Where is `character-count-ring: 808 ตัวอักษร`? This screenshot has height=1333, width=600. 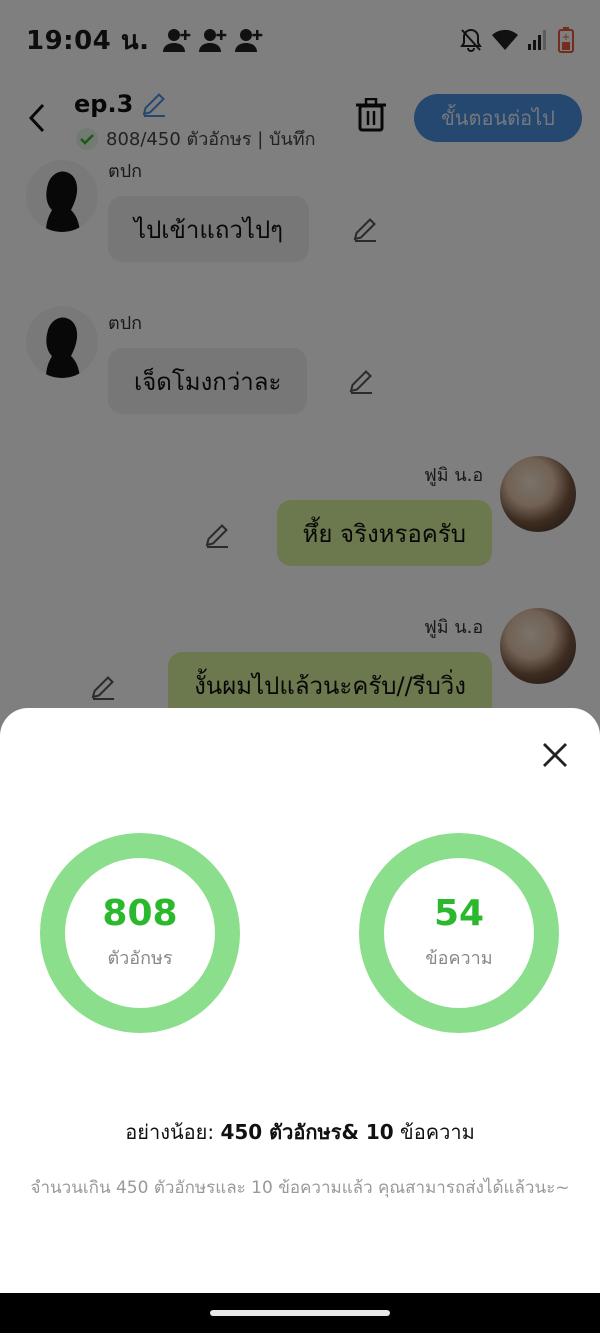 character-count-ring: 808 ตัวอักษร is located at coordinates (140, 933).